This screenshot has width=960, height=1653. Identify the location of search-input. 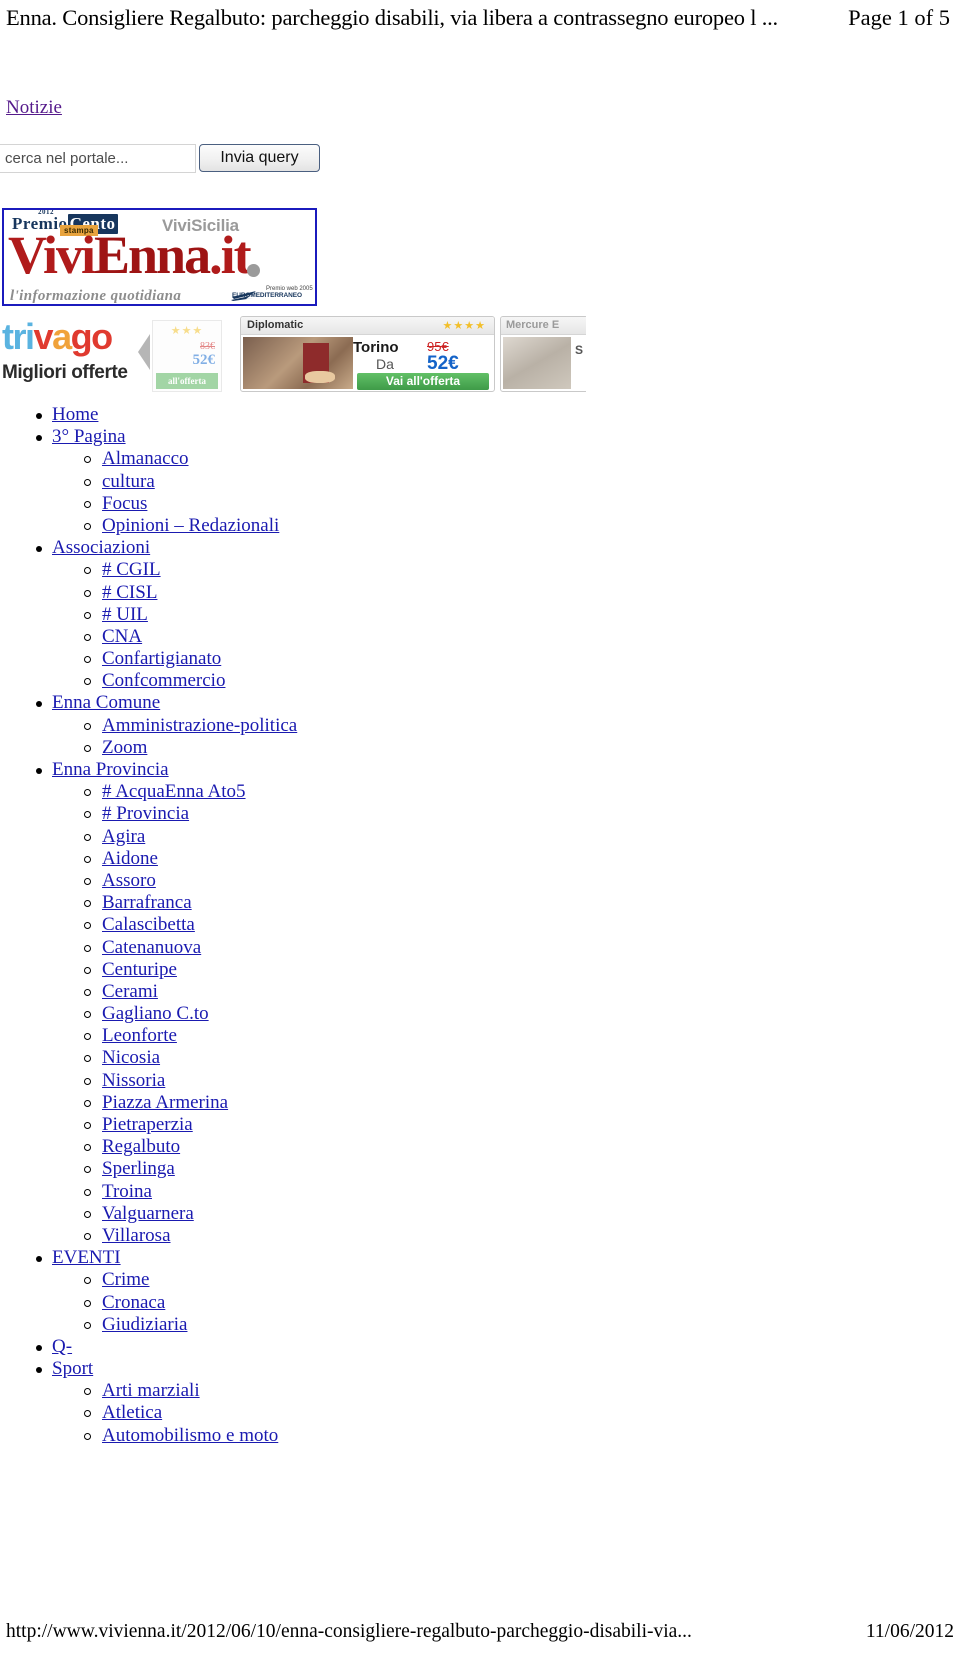
(98, 158).